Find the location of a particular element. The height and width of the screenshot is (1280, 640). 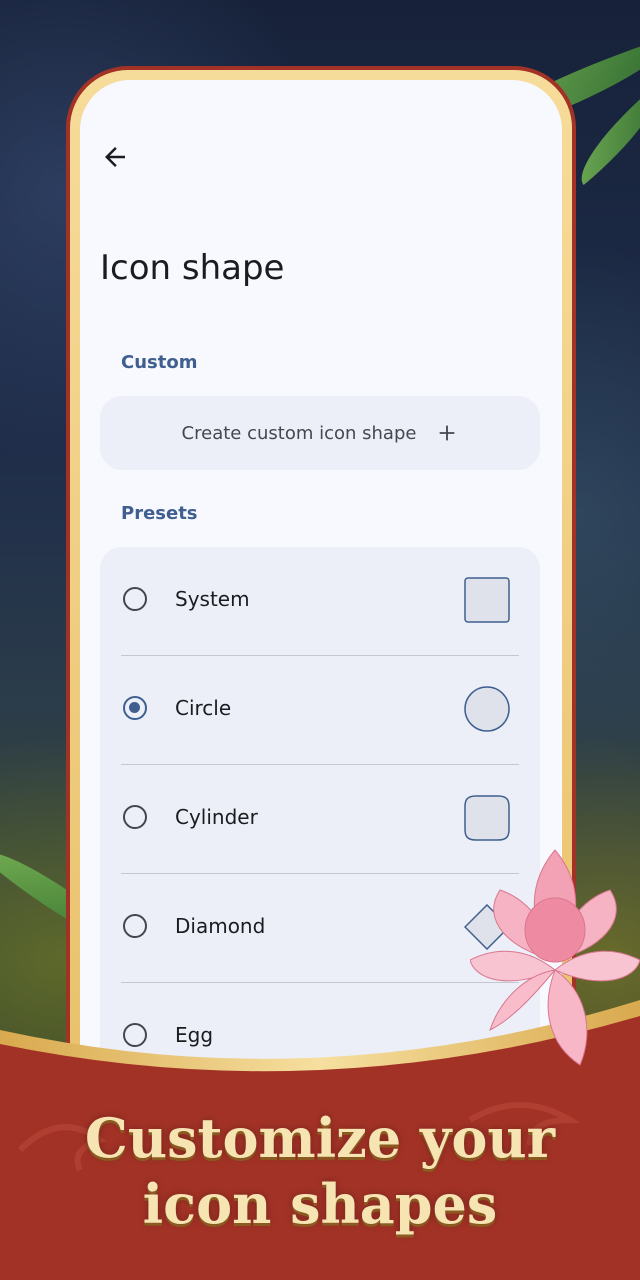

section-header-presets: Presets is located at coordinates (159, 513).